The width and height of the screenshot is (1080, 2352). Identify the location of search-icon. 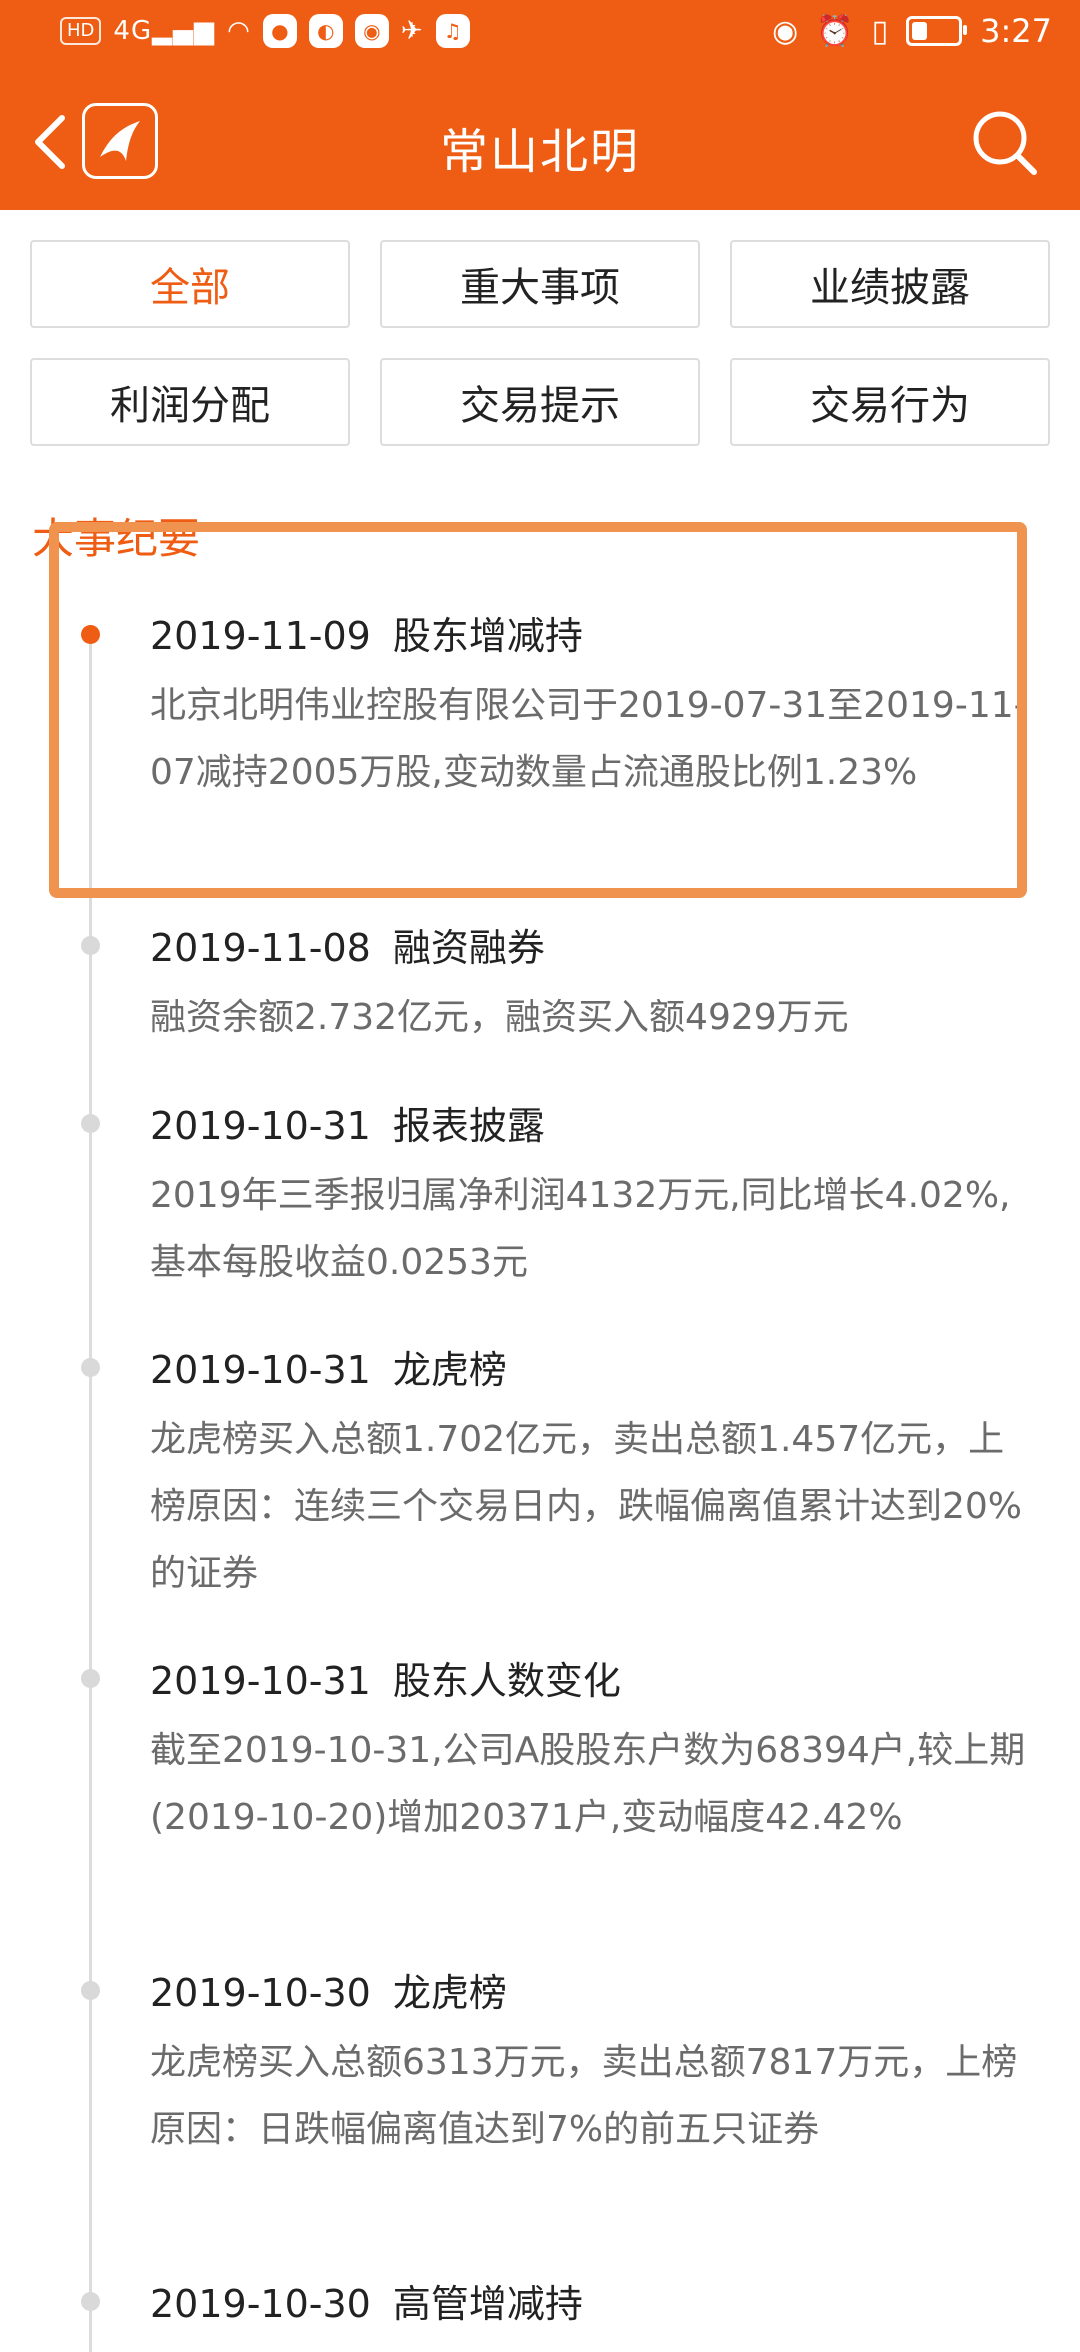
(1005, 143).